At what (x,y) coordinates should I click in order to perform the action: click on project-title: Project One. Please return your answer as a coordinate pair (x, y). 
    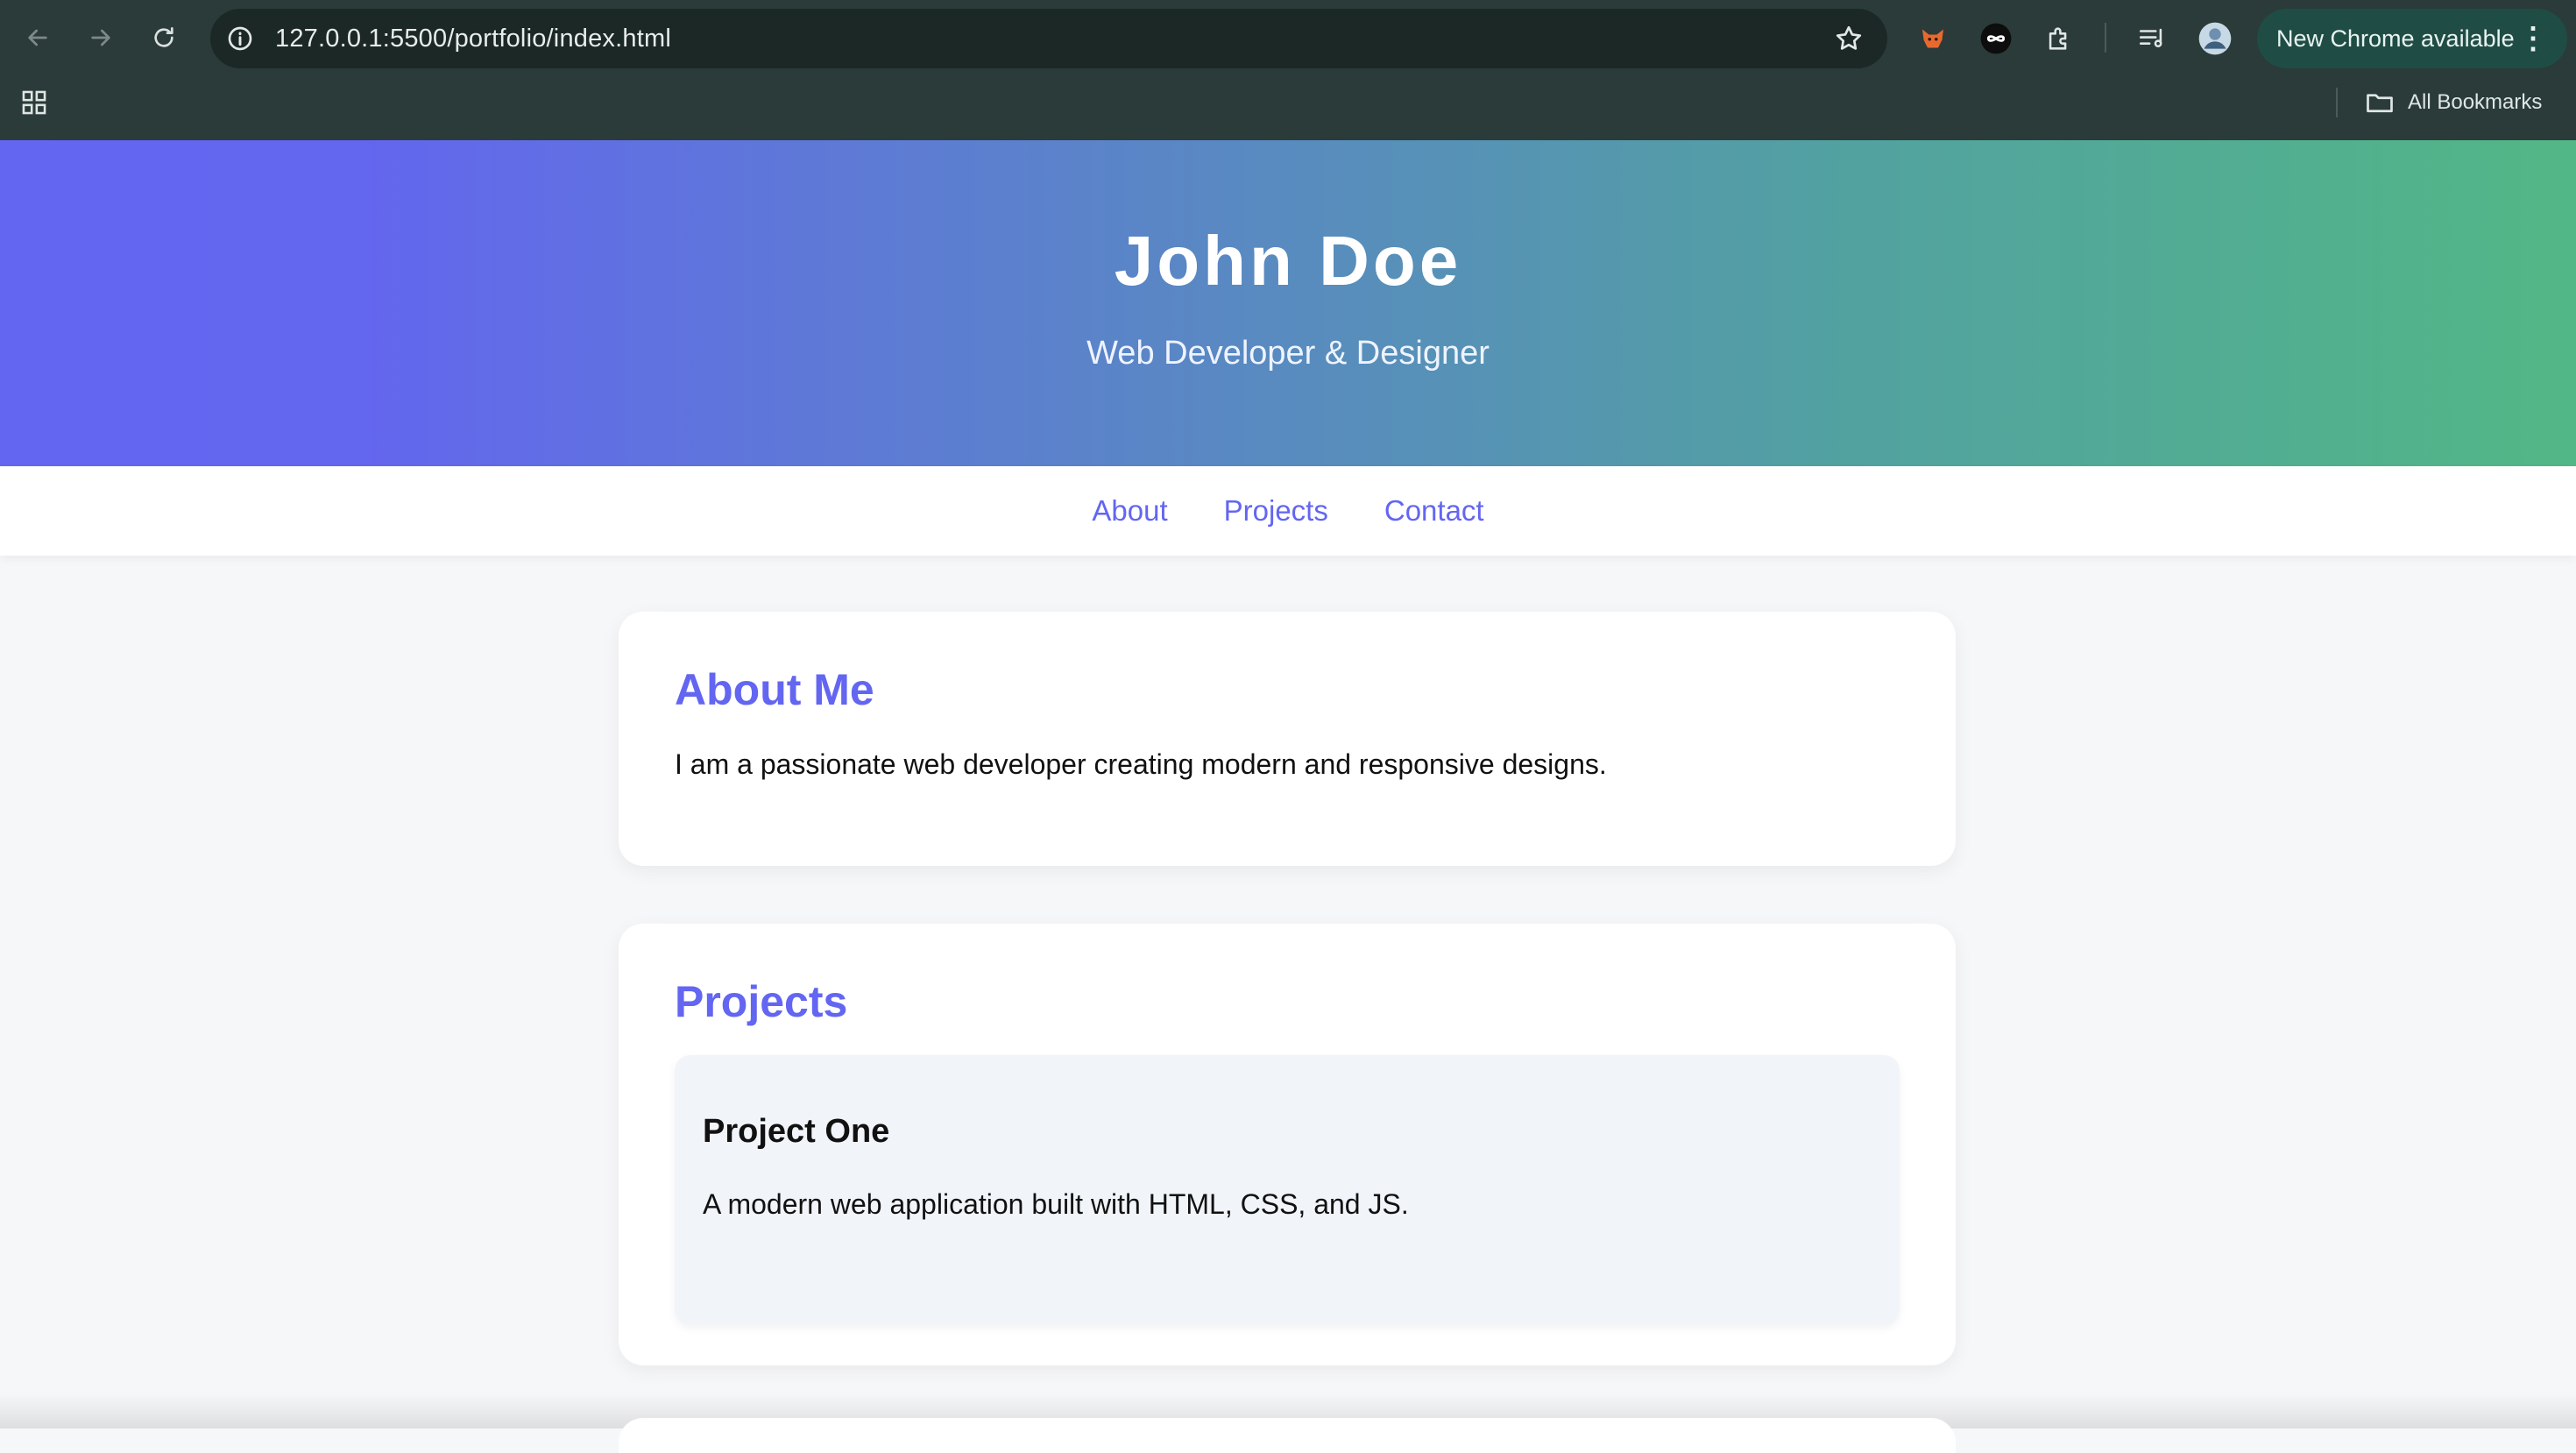
    Looking at the image, I should click on (796, 1131).